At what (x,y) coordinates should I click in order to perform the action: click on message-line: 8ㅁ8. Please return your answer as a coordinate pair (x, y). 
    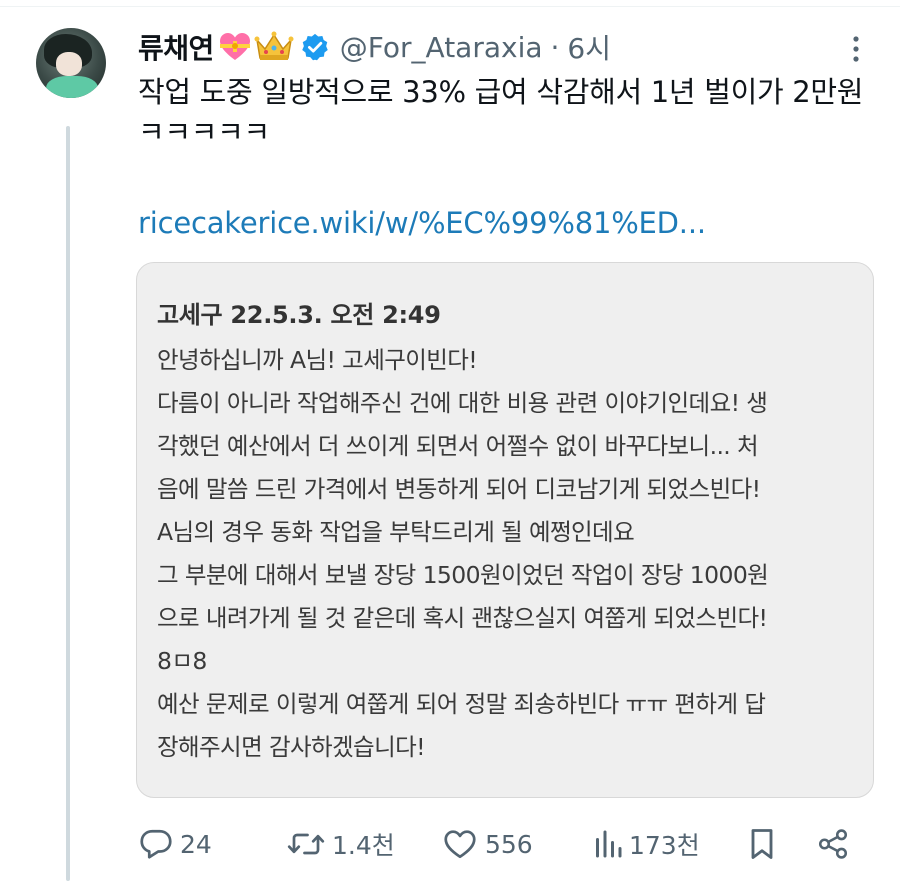
    Looking at the image, I should click on (182, 661).